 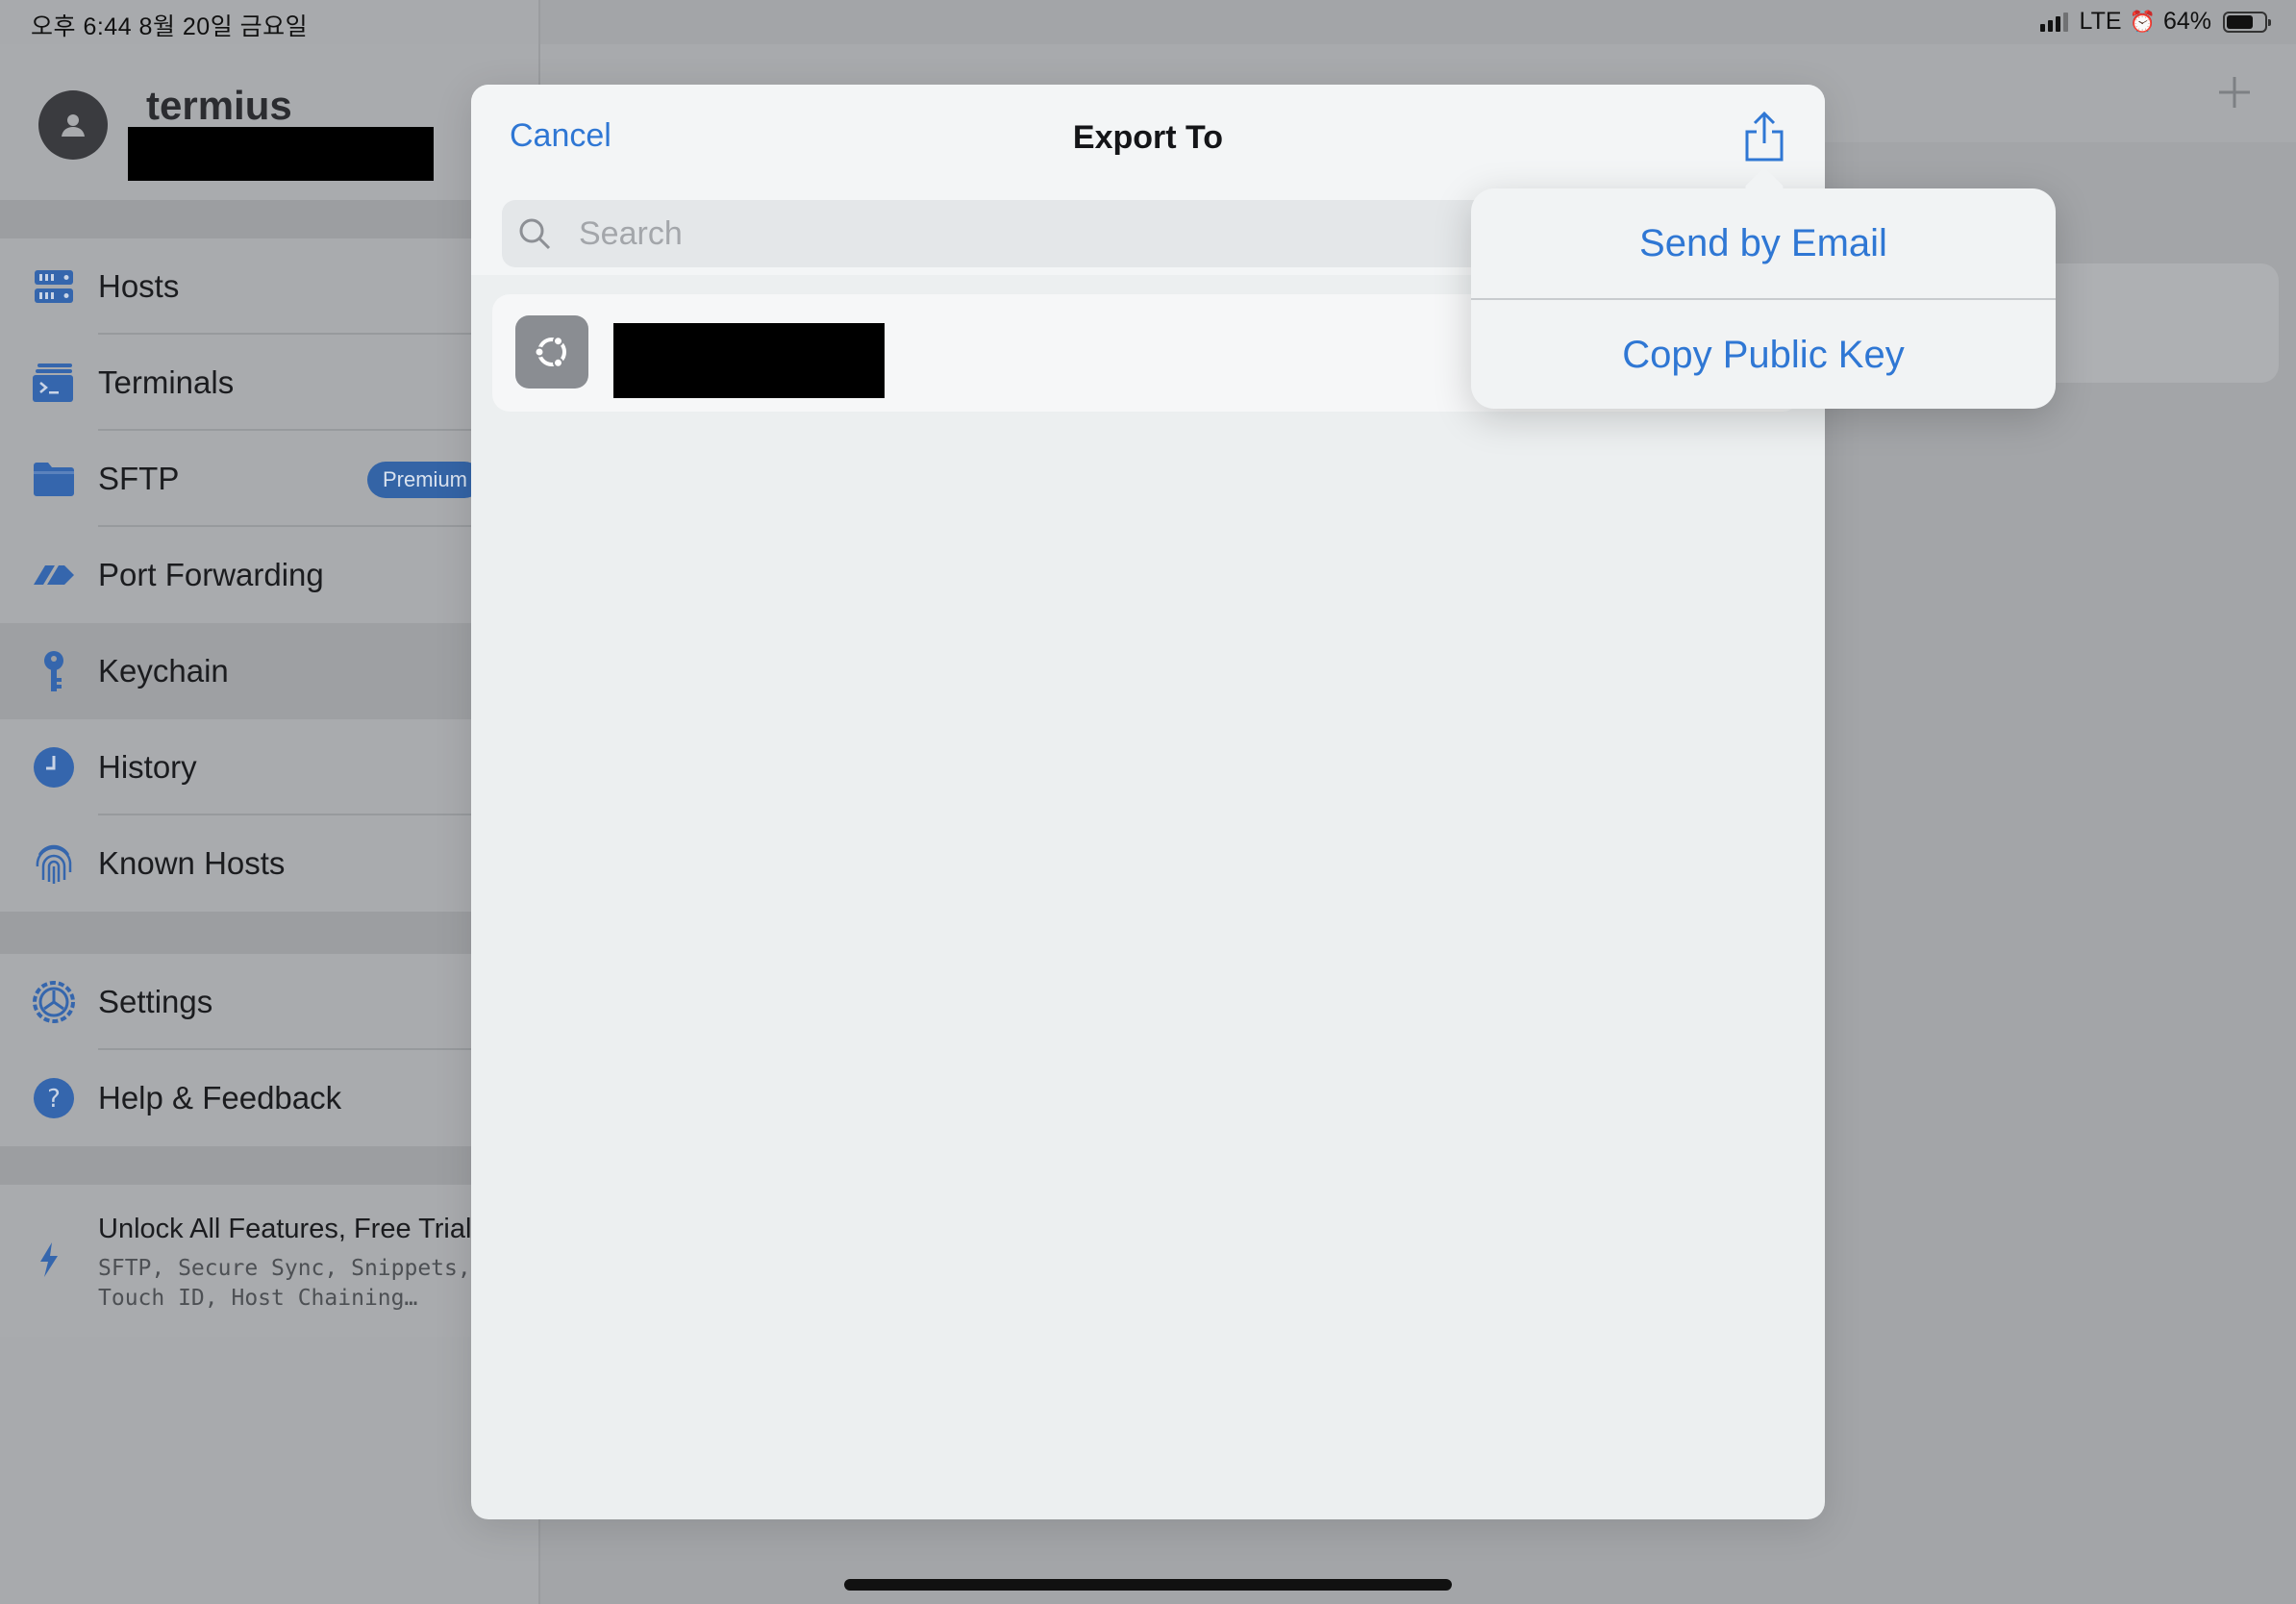 I want to click on sidebar-item-label: Help & Feedback, so click(x=220, y=1097).